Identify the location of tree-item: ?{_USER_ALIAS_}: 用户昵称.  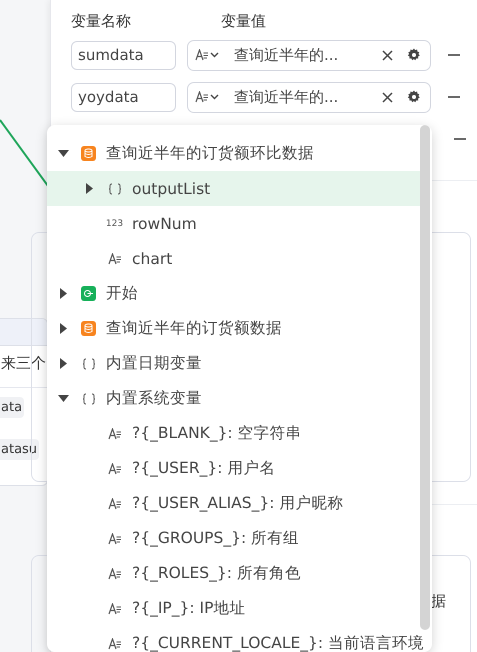
(233, 503).